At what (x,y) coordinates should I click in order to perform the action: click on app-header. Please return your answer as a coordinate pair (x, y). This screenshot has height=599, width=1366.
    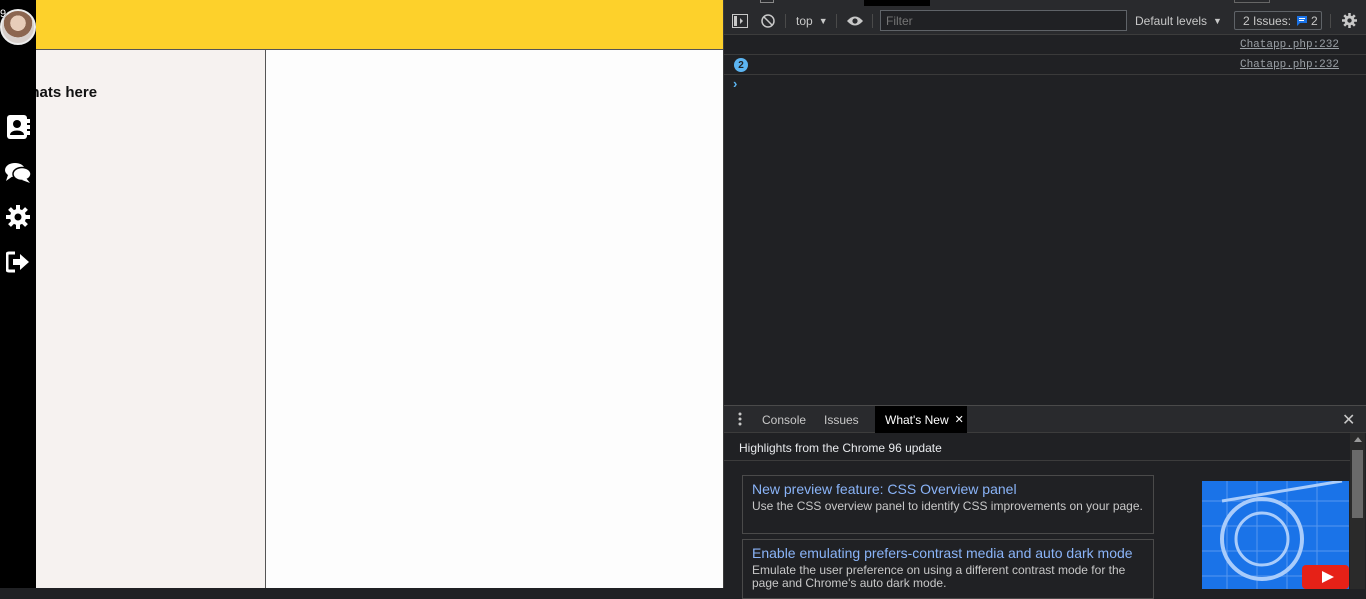
    Looking at the image, I should click on (361, 25).